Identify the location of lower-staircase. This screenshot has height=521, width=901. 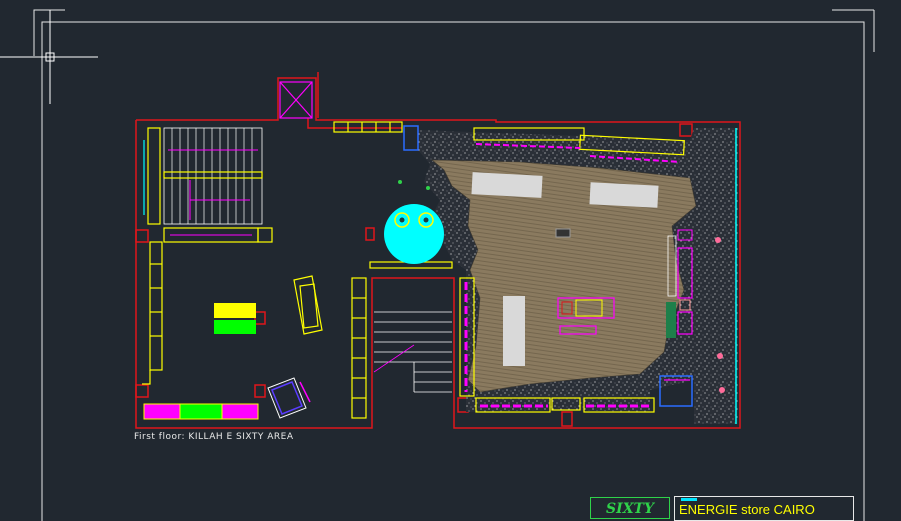
(412, 352).